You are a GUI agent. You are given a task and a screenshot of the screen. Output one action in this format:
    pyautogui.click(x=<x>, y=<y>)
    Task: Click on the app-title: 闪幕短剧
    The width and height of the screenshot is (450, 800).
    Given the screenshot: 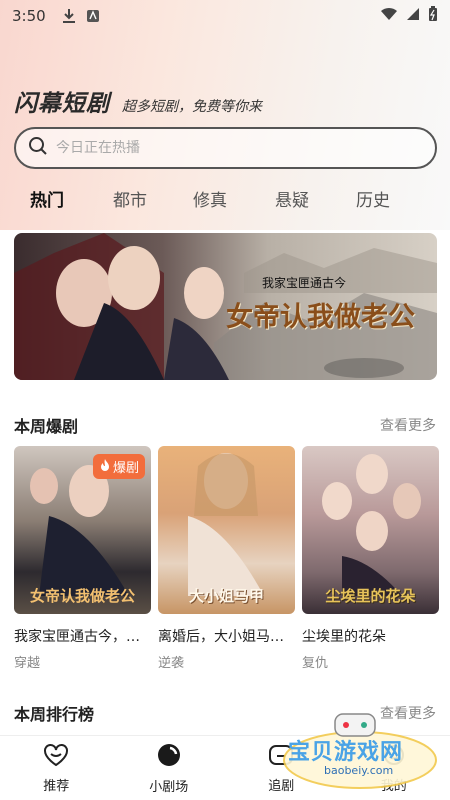 What is the action you would take?
    pyautogui.click(x=62, y=104)
    